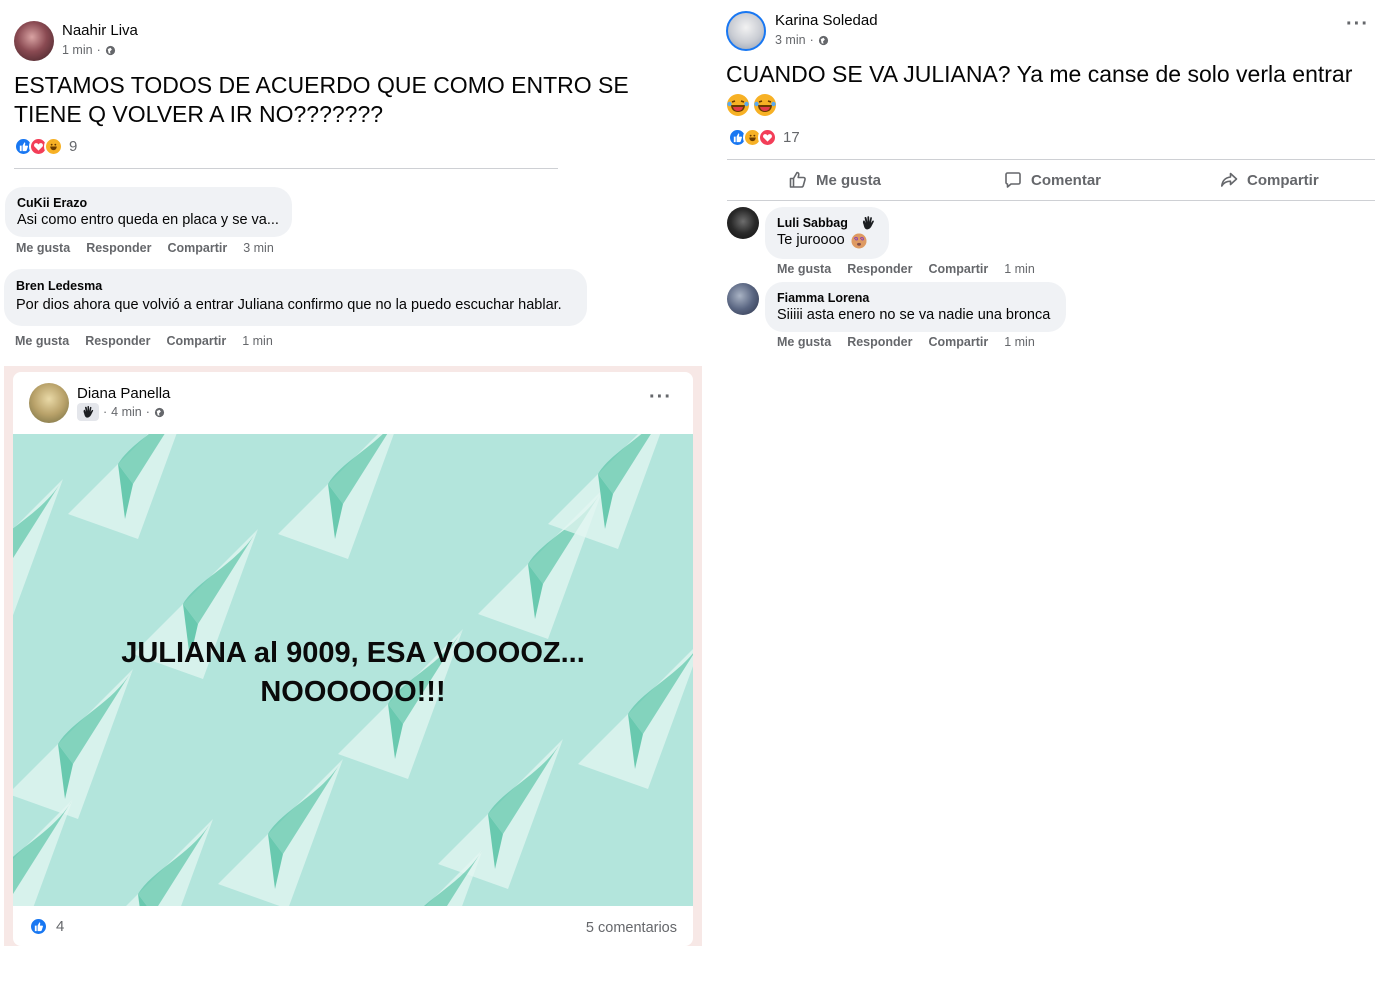  What do you see at coordinates (751, 105) in the screenshot?
I see `laughing-emoji-icon` at bounding box center [751, 105].